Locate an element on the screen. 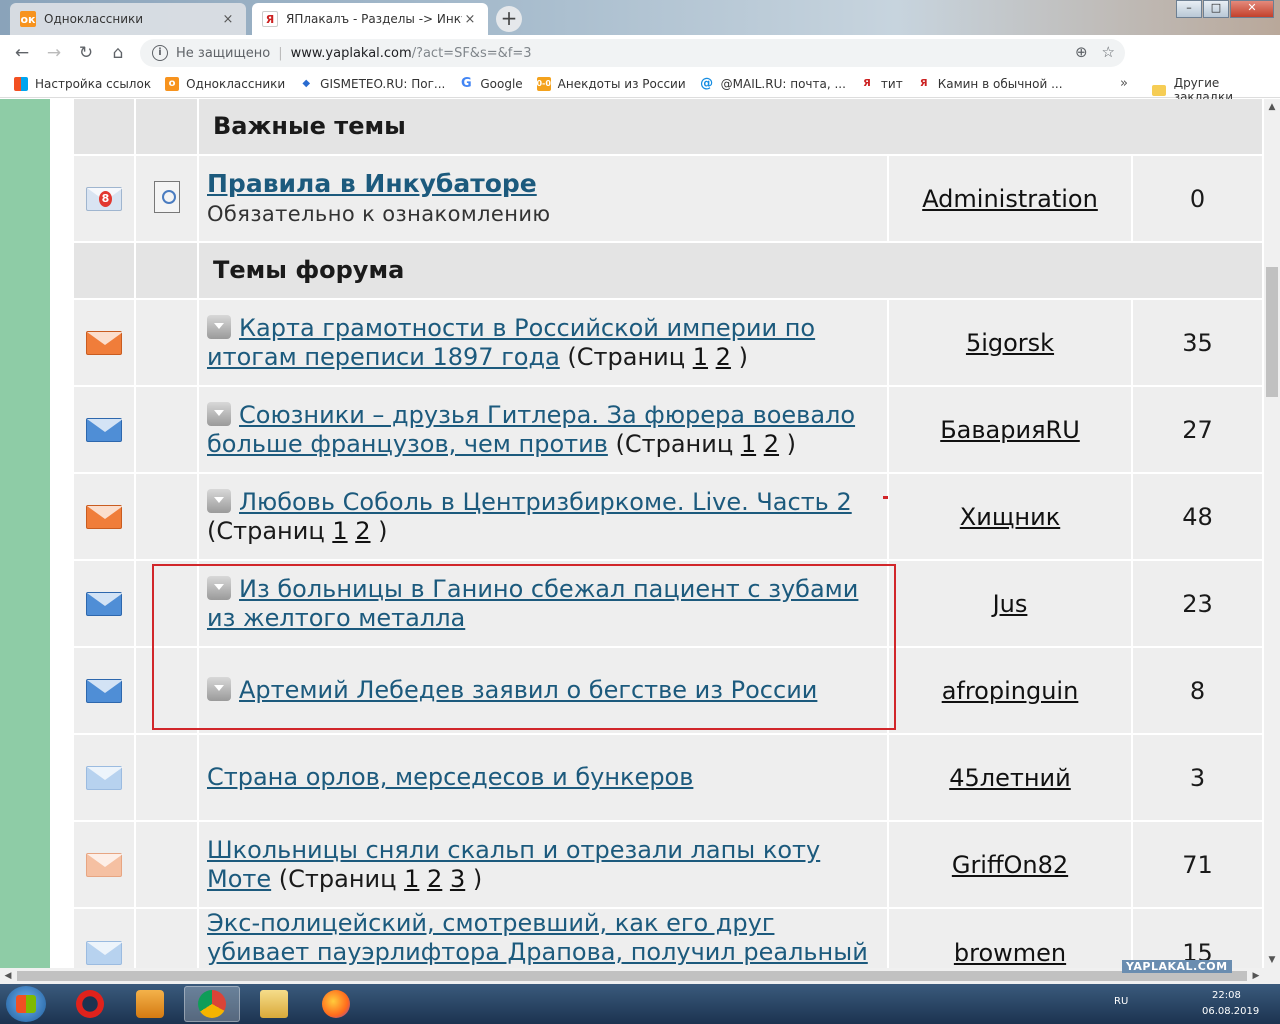  ok-icon: о is located at coordinates (172, 83).